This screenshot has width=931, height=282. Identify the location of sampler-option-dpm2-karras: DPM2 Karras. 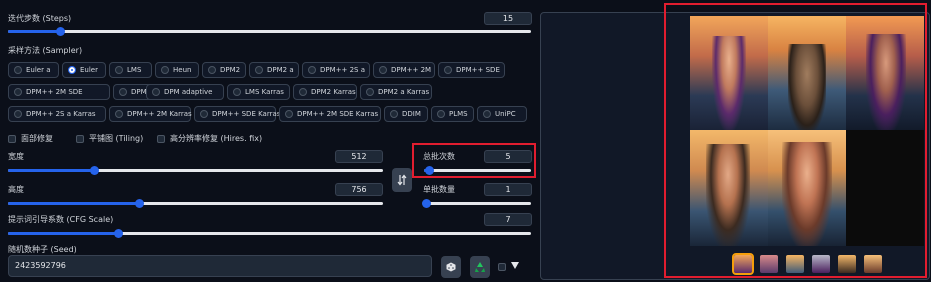
(325, 92).